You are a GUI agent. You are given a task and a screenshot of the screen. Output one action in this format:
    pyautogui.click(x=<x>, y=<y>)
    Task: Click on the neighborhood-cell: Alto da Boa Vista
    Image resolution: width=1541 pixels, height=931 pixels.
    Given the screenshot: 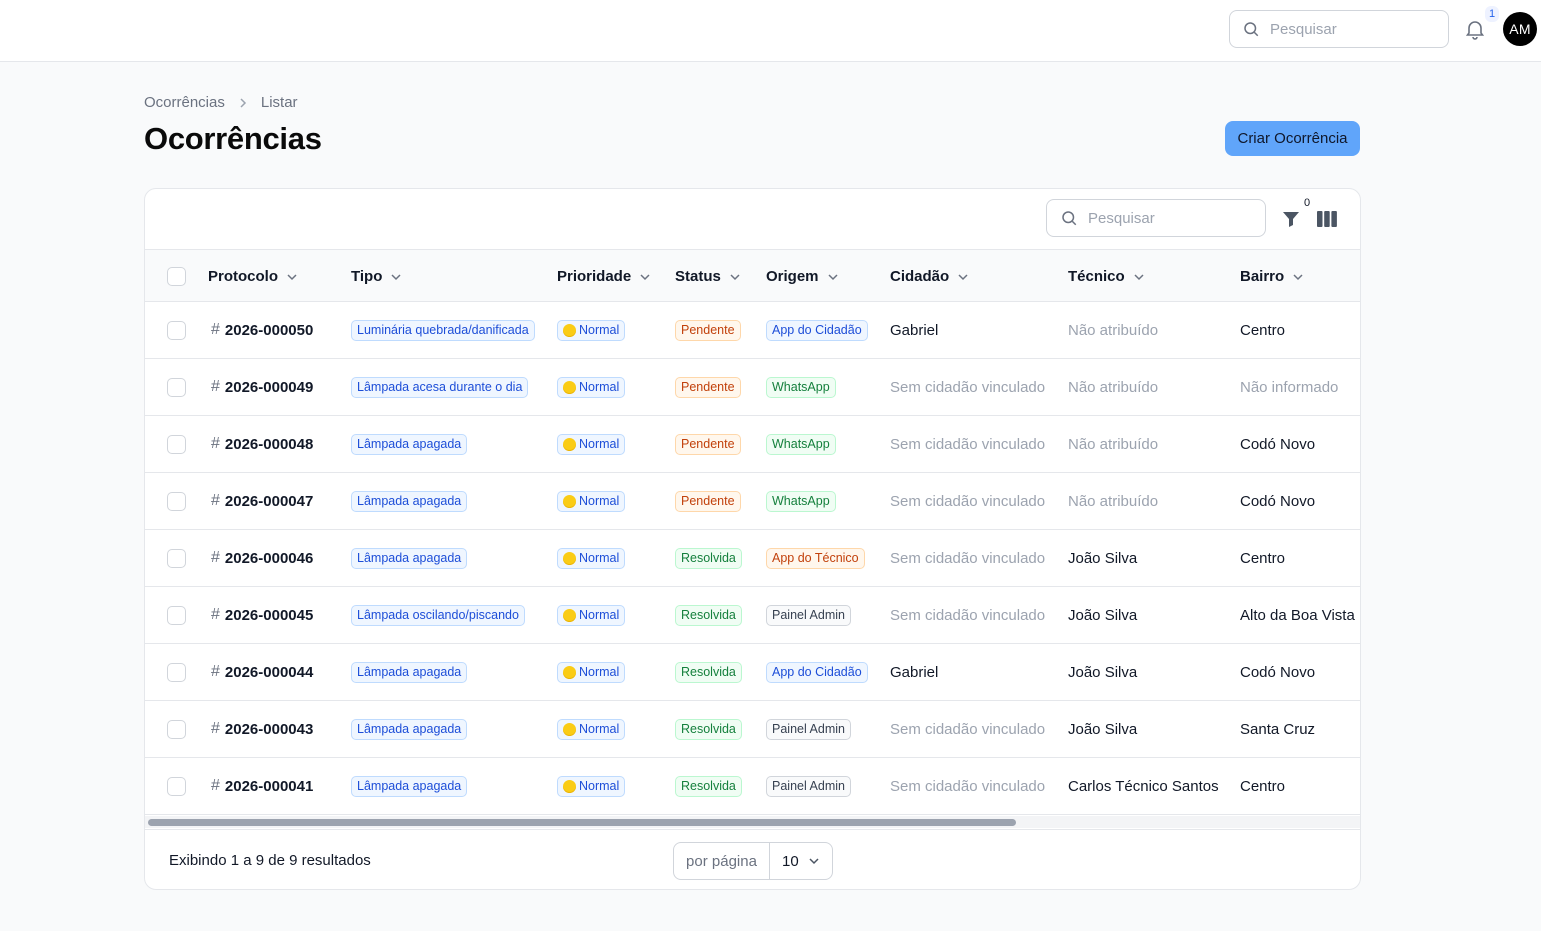 What is the action you would take?
    pyautogui.click(x=1297, y=615)
    